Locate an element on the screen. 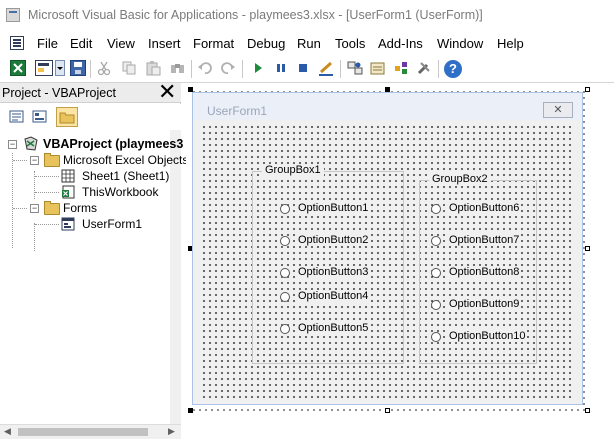  project-pane-horizontal-scrollbar: ◀ ▶ is located at coordinates (90, 431).